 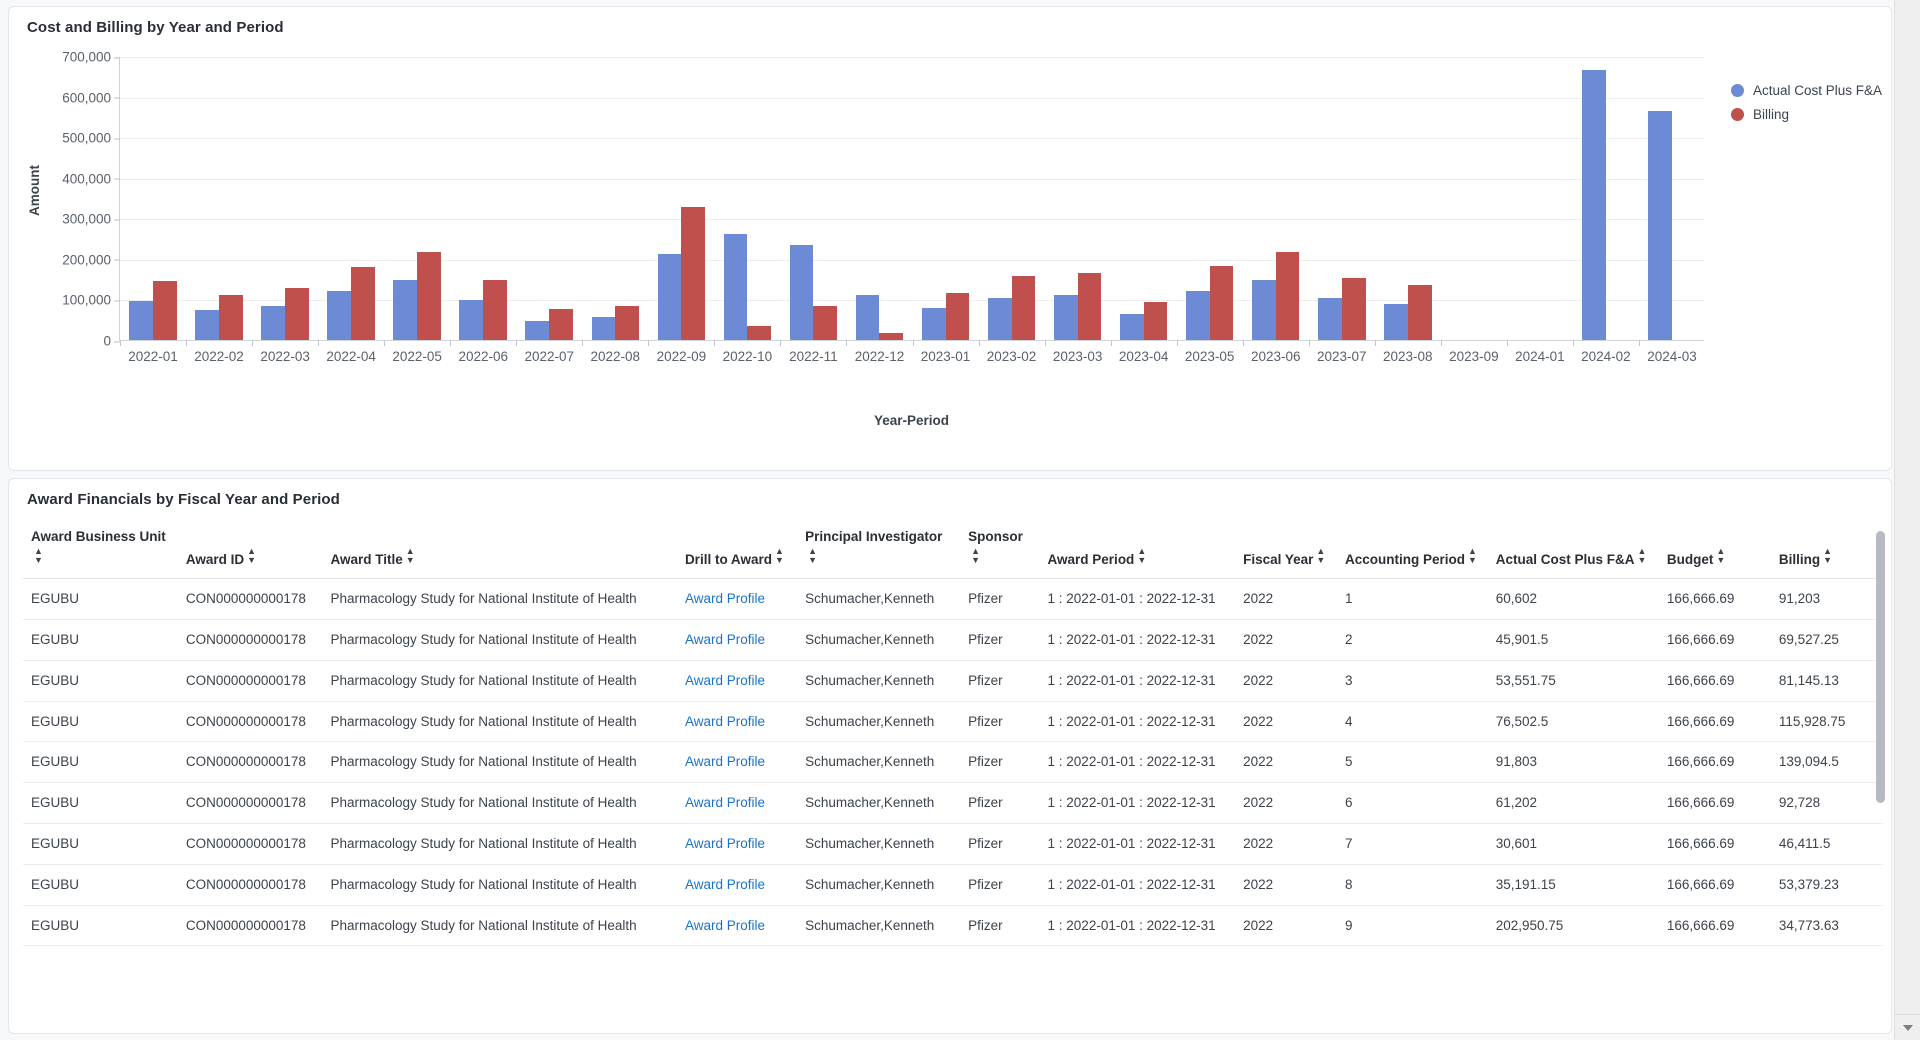 What do you see at coordinates (1286, 546) in the screenshot?
I see `column-header-fiscal-year: Fiscal Year ▲ ▼` at bounding box center [1286, 546].